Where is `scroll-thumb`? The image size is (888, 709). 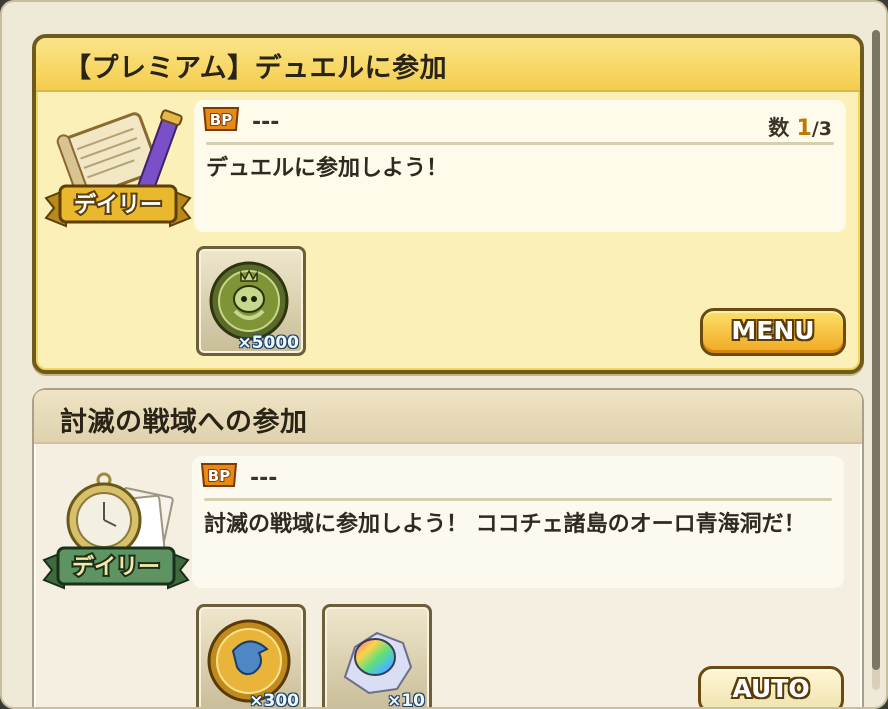 scroll-thumb is located at coordinates (876, 350).